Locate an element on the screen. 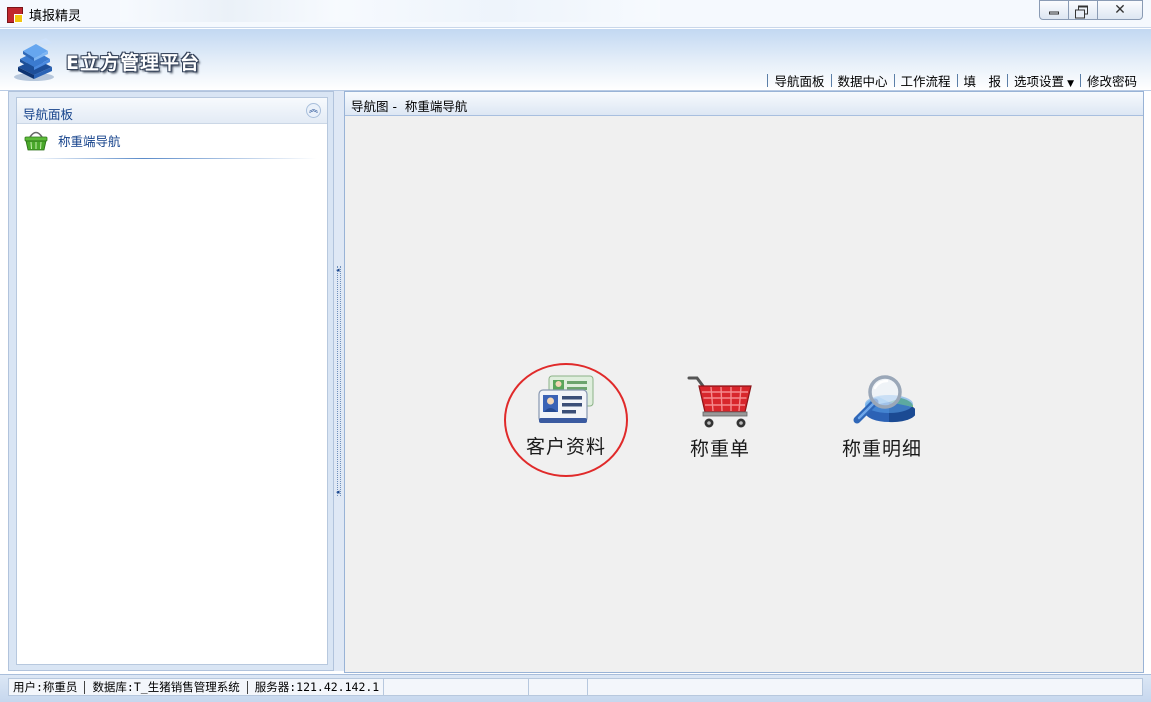 Image resolution: width=1151 pixels, height=702 pixels. status-database: 数据库:T_生猪销售管理系统 is located at coordinates (166, 687).